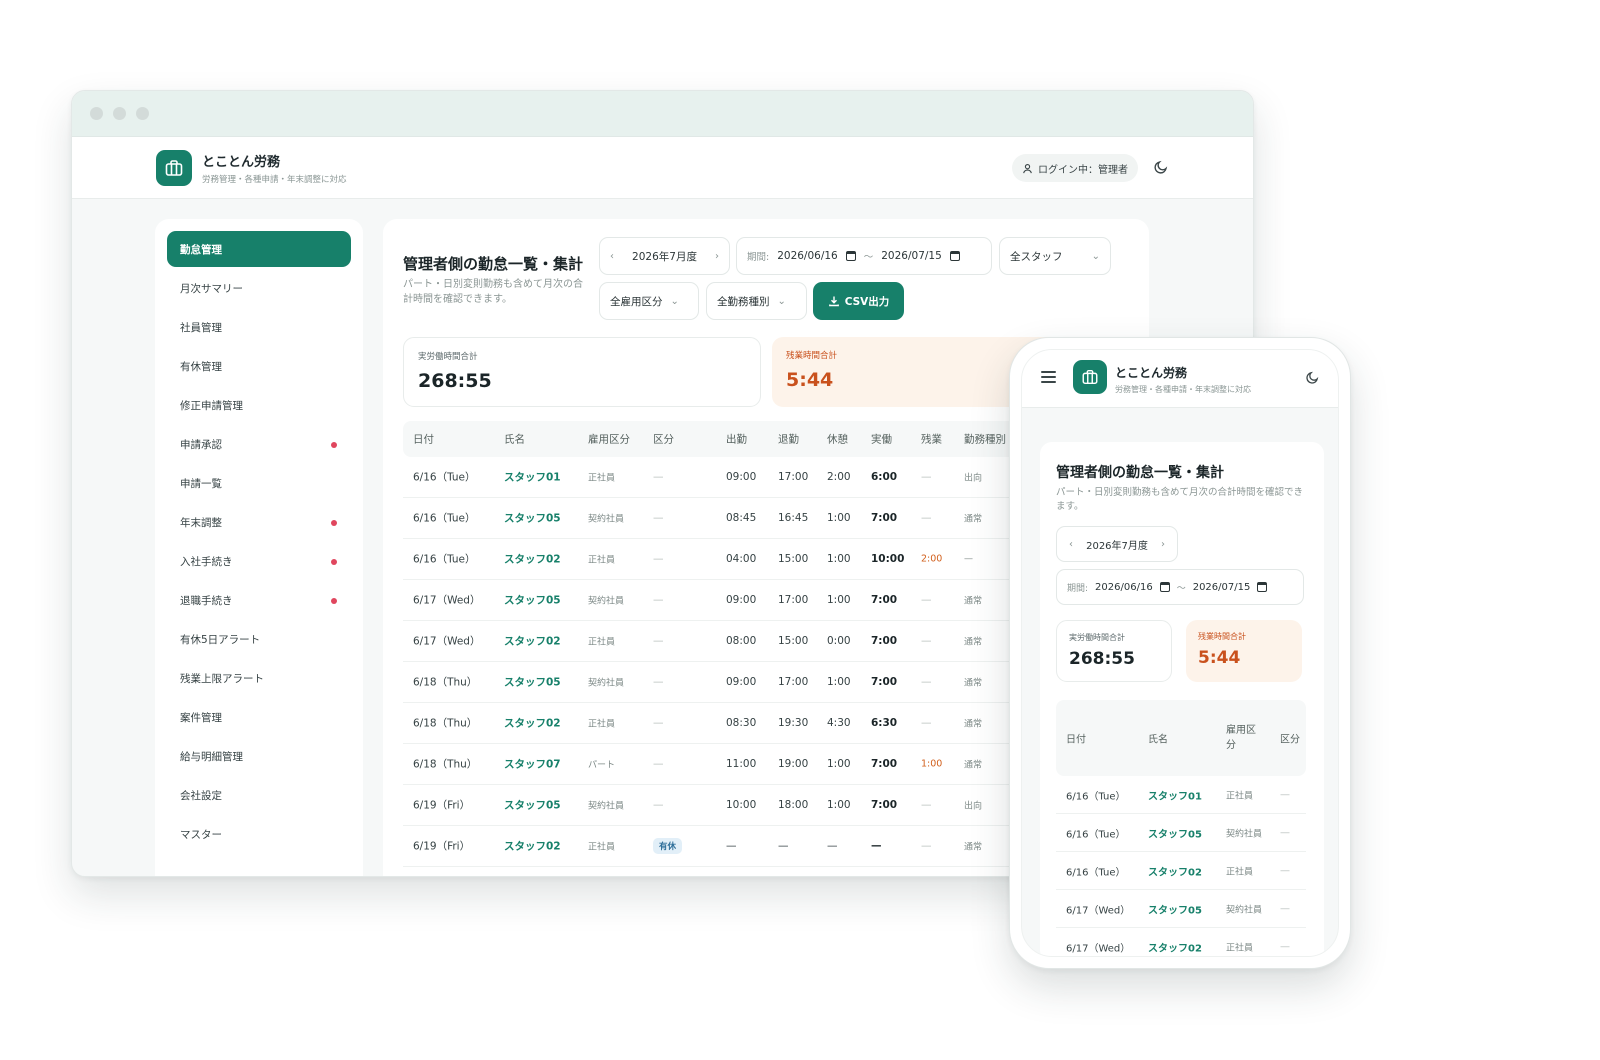 This screenshot has height=1060, width=1600. What do you see at coordinates (259, 561) in the screenshot?
I see `sidebar-item: 入社手続き` at bounding box center [259, 561].